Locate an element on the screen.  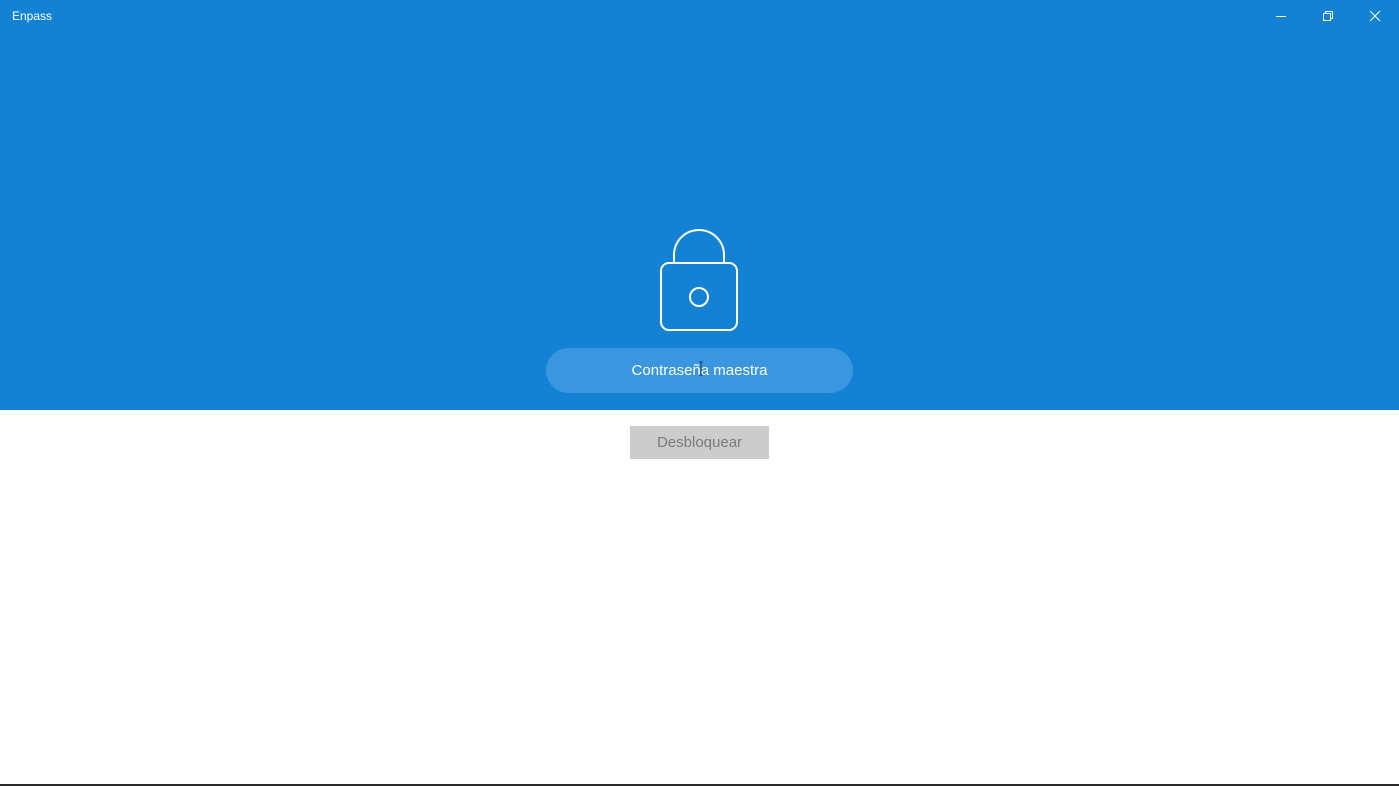
minimize-button is located at coordinates (1281, 16).